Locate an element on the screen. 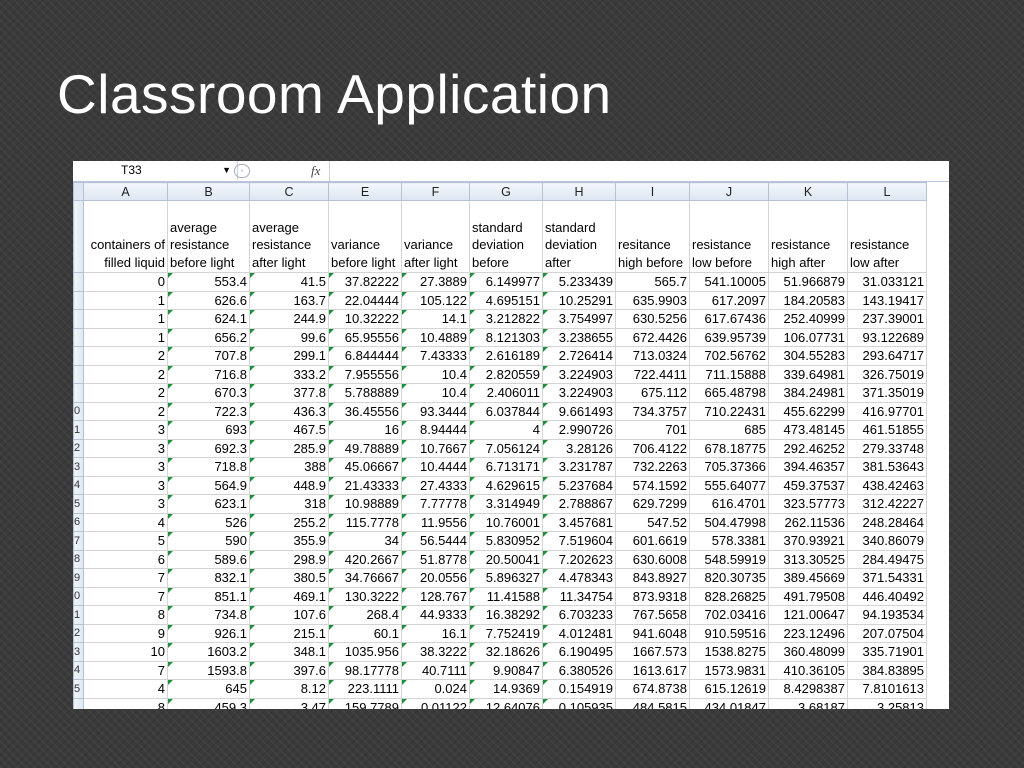  table-cell: 722.4411 is located at coordinates (652, 374).